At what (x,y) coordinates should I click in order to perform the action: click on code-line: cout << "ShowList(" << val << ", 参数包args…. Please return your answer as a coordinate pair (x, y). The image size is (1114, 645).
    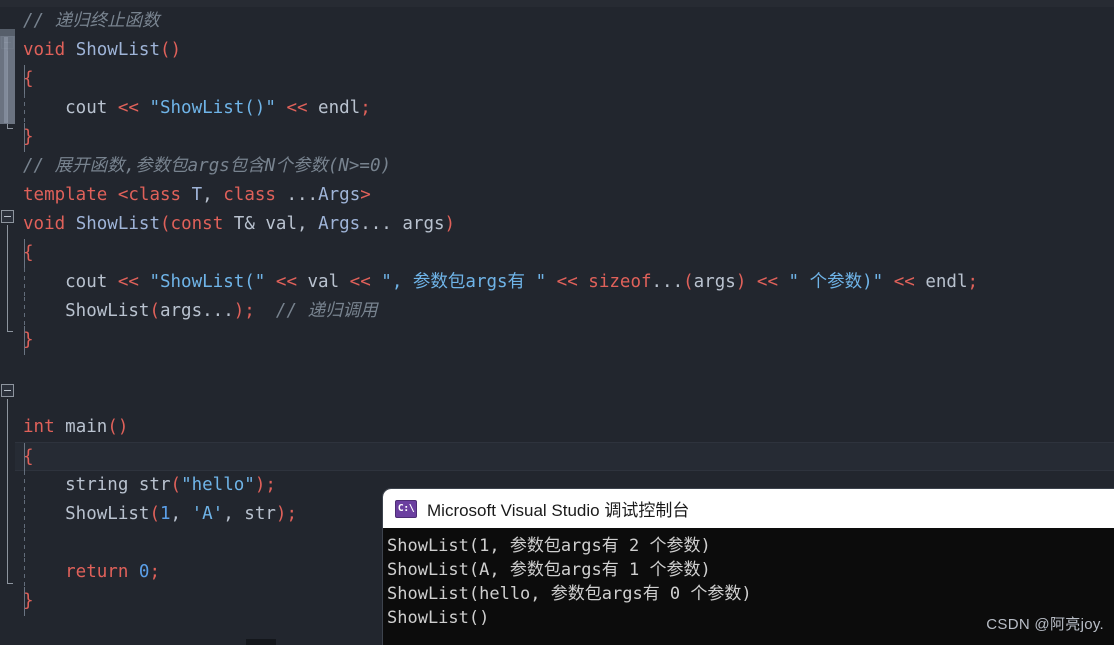
    Looking at the image, I should click on (564, 282).